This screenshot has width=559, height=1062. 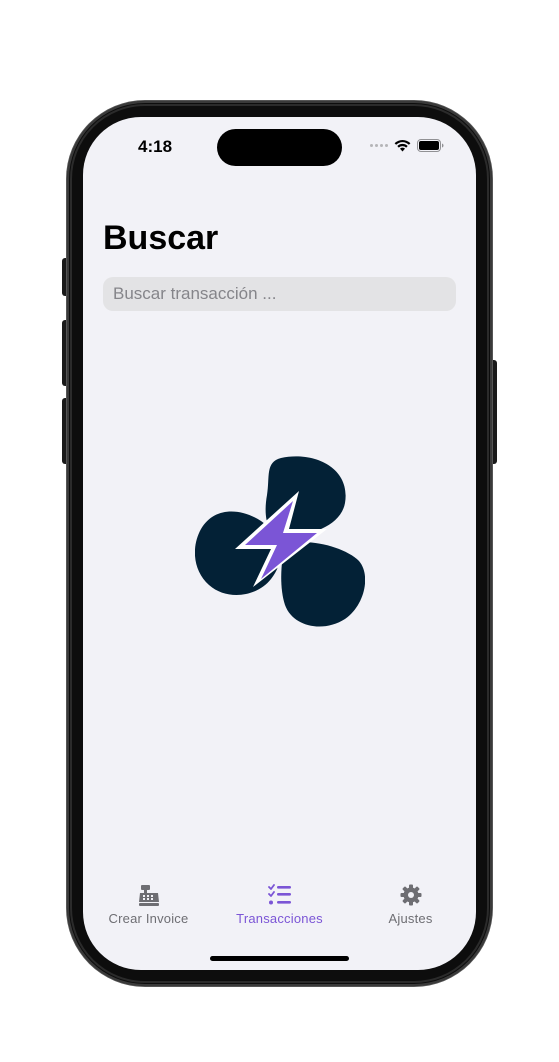 I want to click on wifi-icon, so click(x=402, y=145).